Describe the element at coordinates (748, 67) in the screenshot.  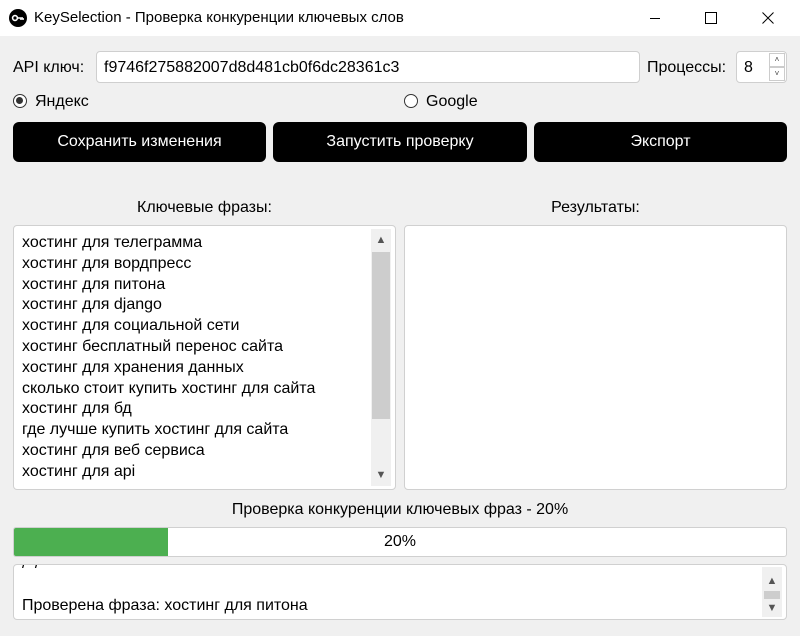
I see `processes-value: 8` at that location.